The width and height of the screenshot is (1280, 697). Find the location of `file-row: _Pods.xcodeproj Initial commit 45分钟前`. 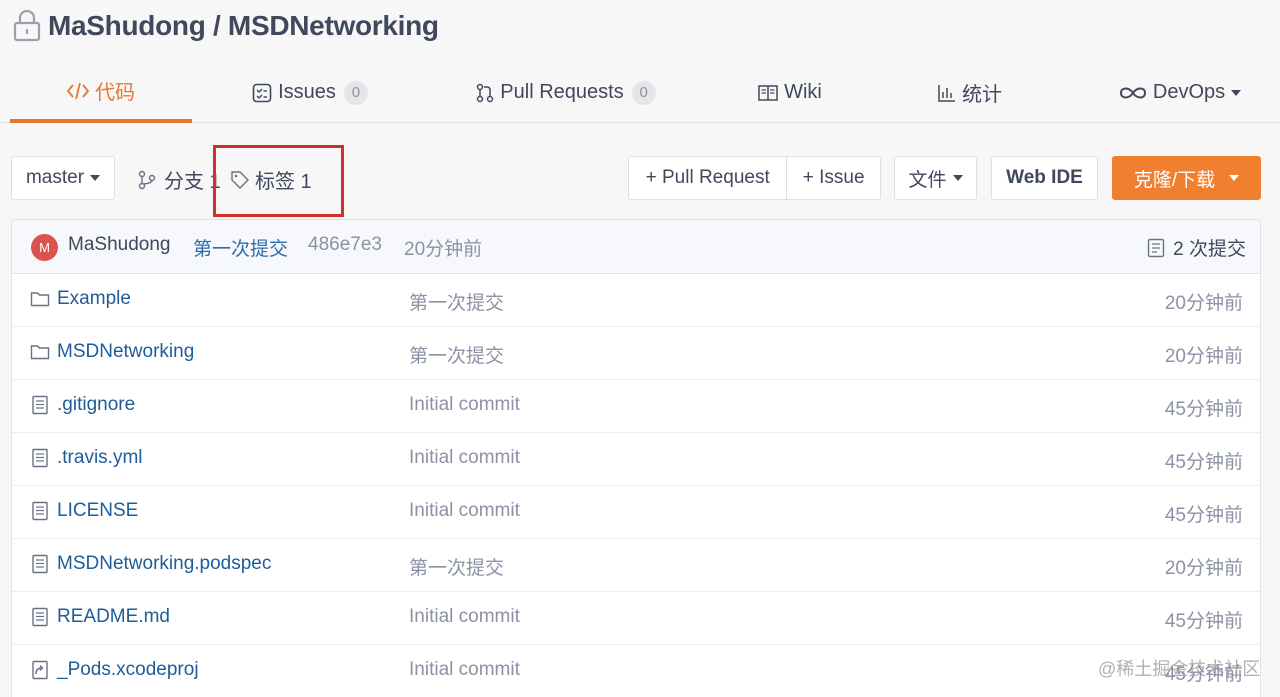

file-row: _Pods.xcodeproj Initial commit 45分钟前 is located at coordinates (636, 671).